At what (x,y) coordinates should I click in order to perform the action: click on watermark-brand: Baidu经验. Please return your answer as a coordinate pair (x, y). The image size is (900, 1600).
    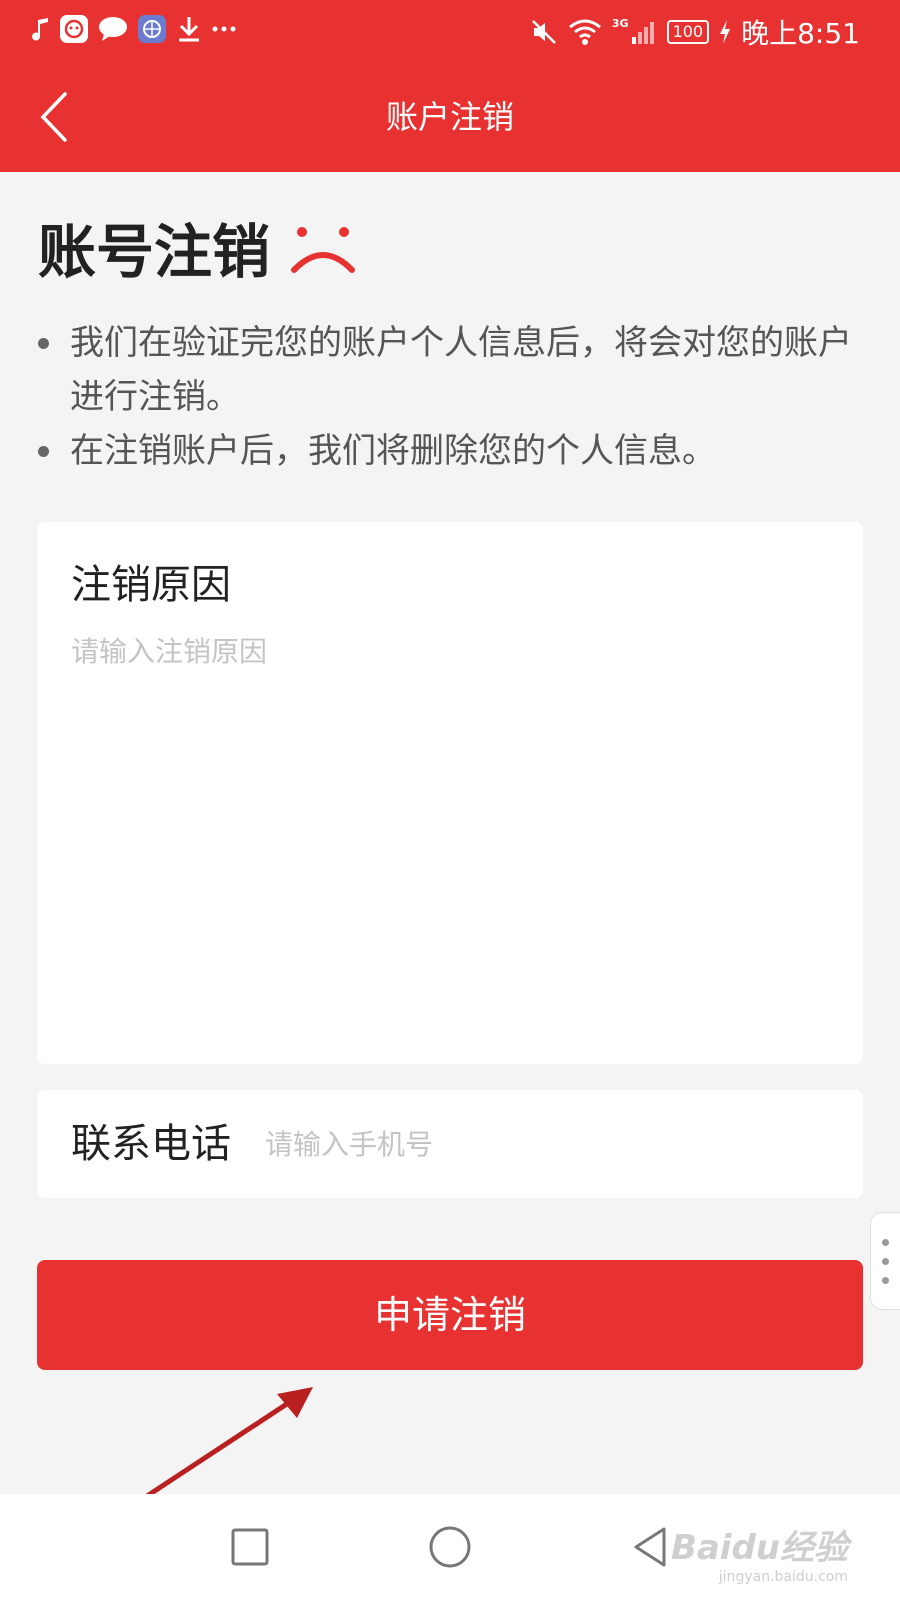
    Looking at the image, I should click on (759, 1548).